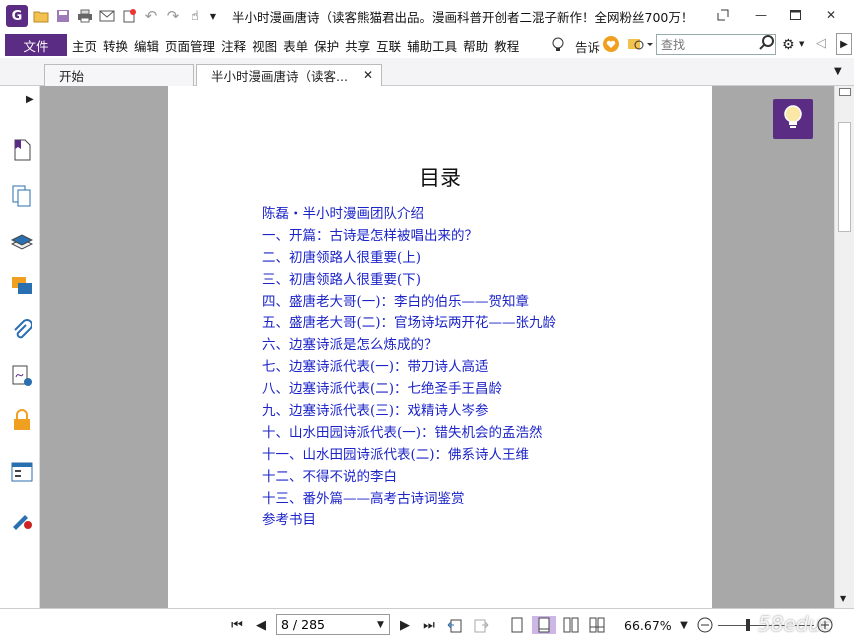 Image resolution: width=854 pixels, height=640 pixels. What do you see at coordinates (409, 346) in the screenshot?
I see `toc-link: 六、边塞诗派是怎么炼成的？` at bounding box center [409, 346].